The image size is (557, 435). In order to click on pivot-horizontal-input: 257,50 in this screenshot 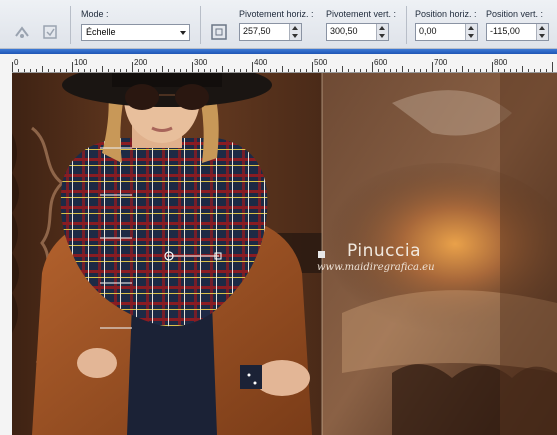, I will do `click(270, 32)`.